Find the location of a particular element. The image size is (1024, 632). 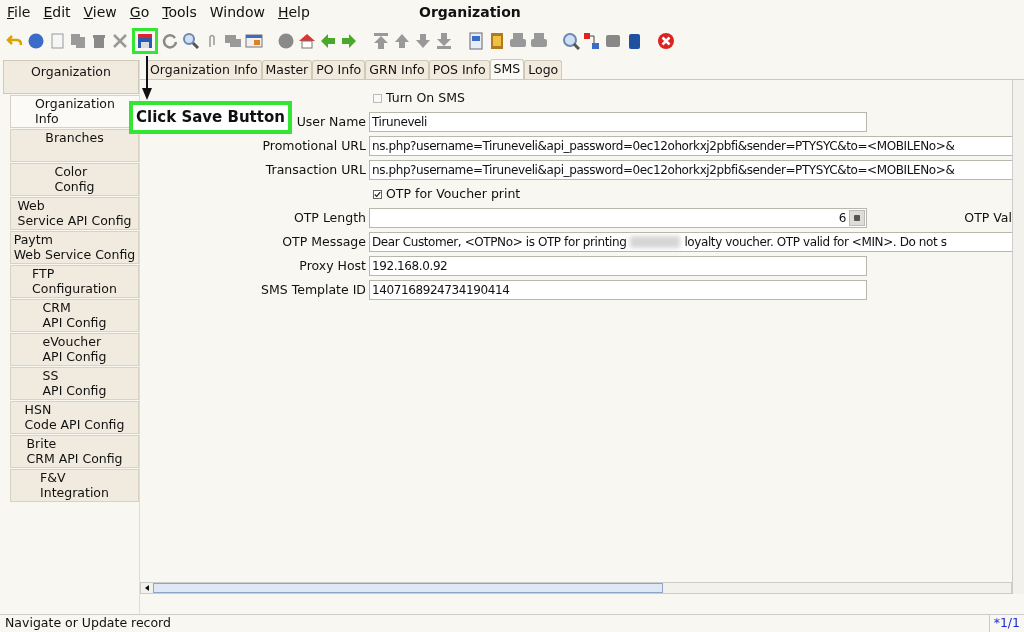

trash-icon is located at coordinates (99, 41).